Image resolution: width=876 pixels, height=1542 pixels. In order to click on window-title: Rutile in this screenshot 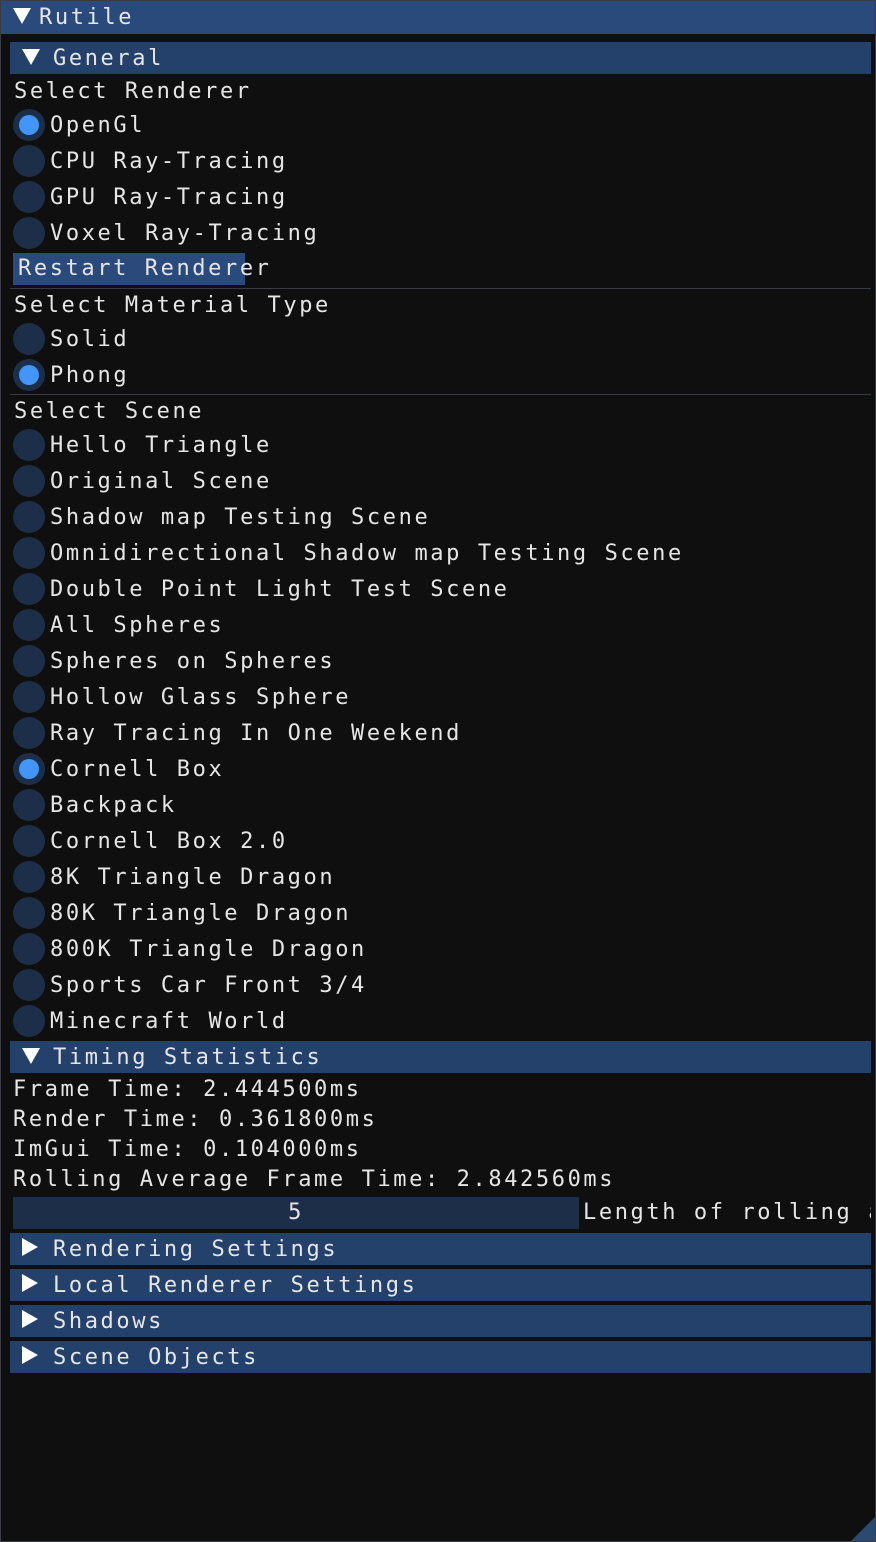, I will do `click(87, 17)`.